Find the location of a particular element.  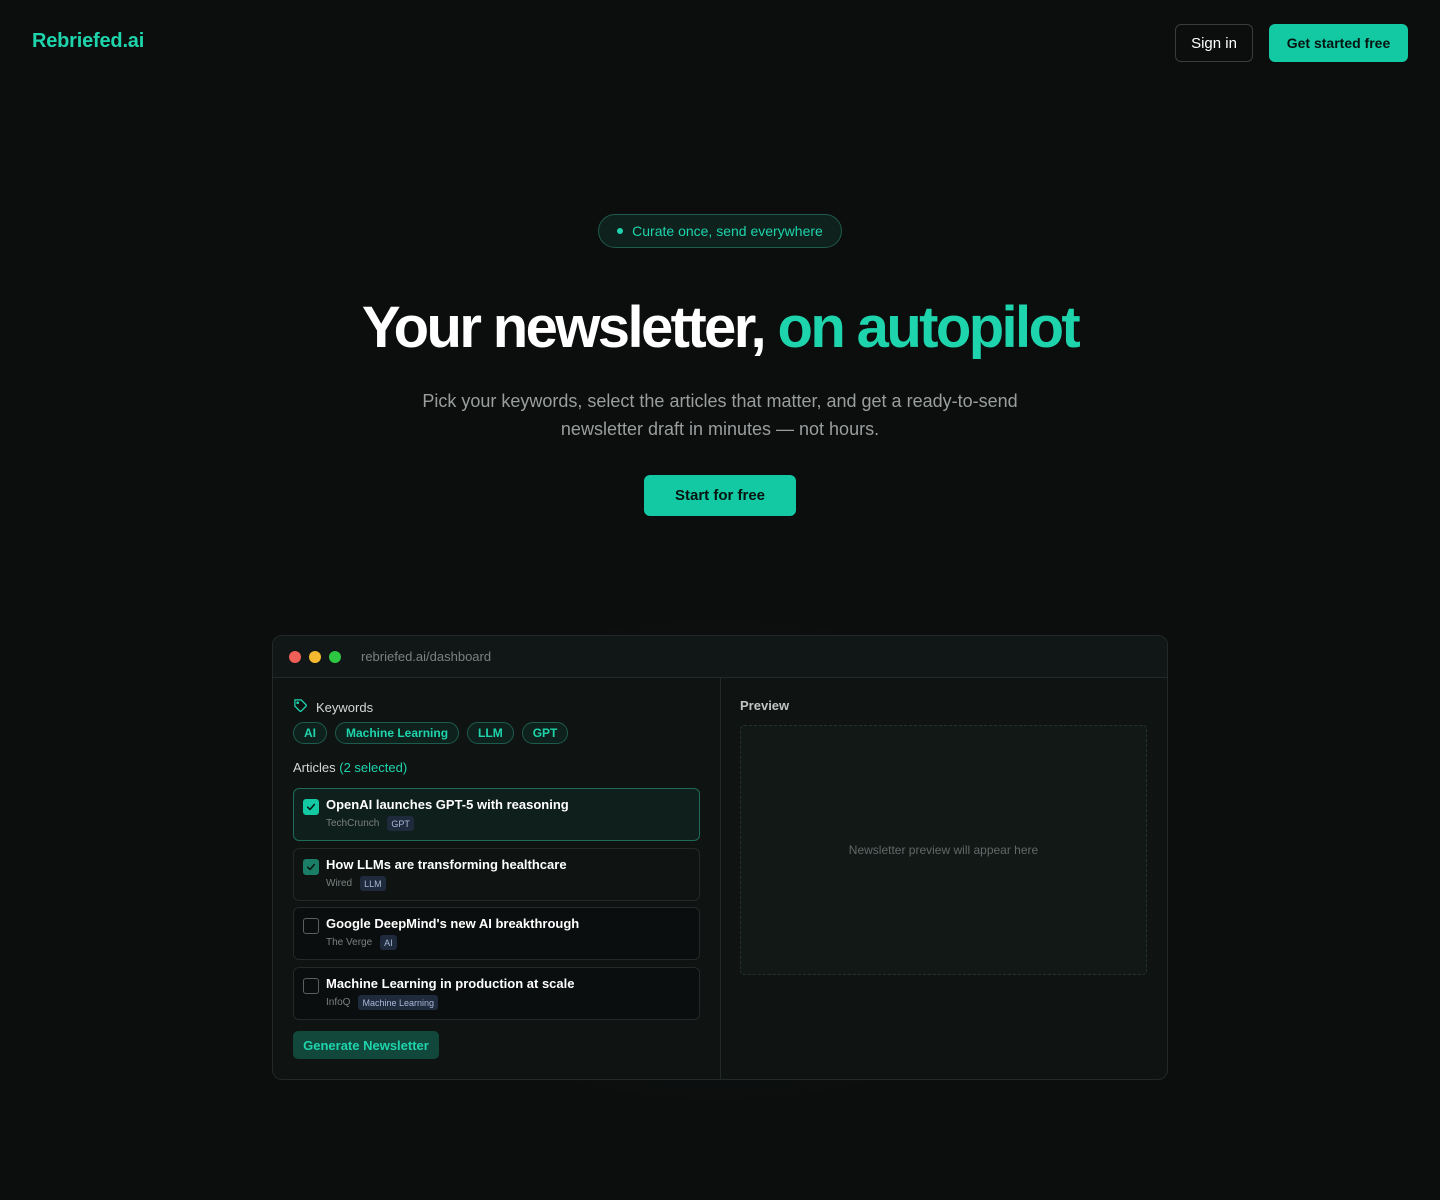

newsletter-preview-area: Newsletter preview will appear here is located at coordinates (943, 850).